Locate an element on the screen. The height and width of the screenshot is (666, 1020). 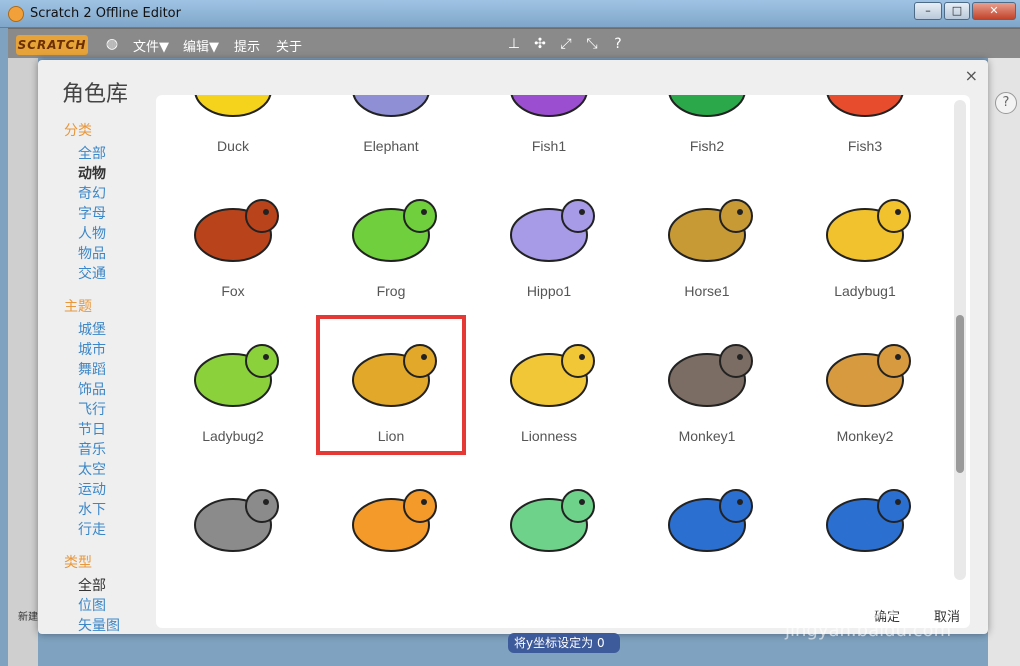
theme-music: 音乐 is located at coordinates (121, 450).